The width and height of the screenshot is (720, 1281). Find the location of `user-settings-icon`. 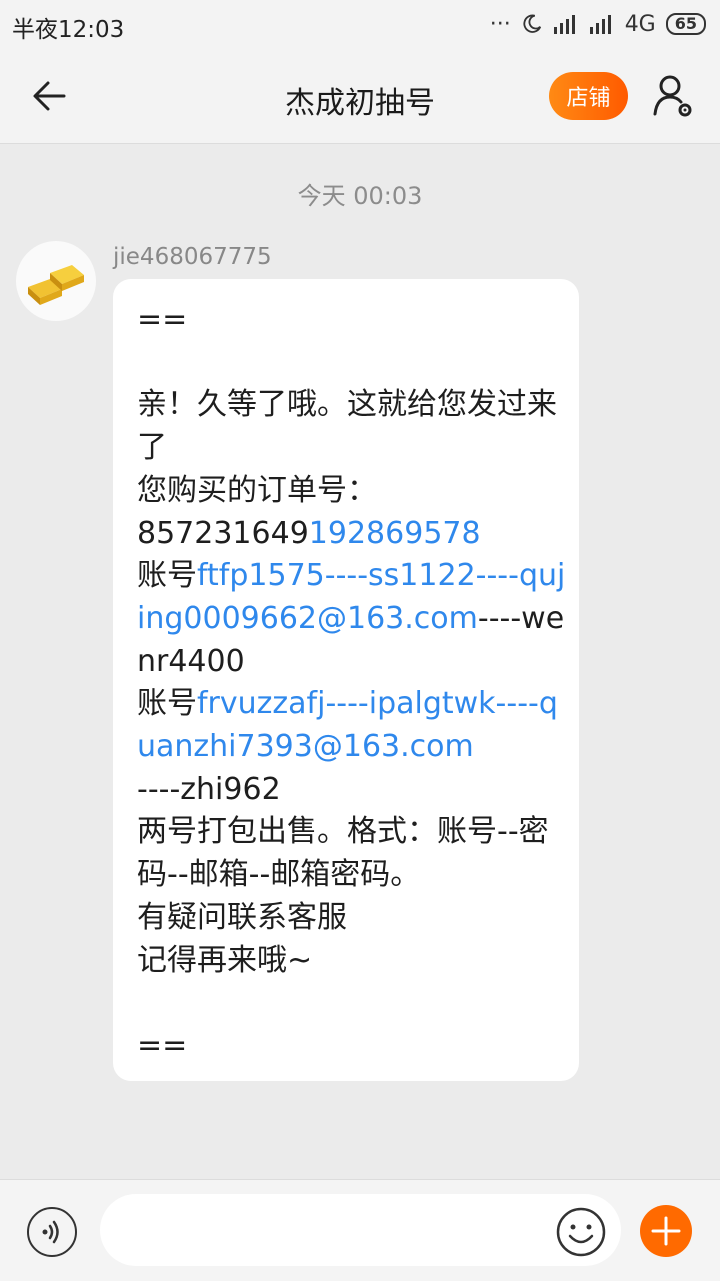

user-settings-icon is located at coordinates (672, 96).